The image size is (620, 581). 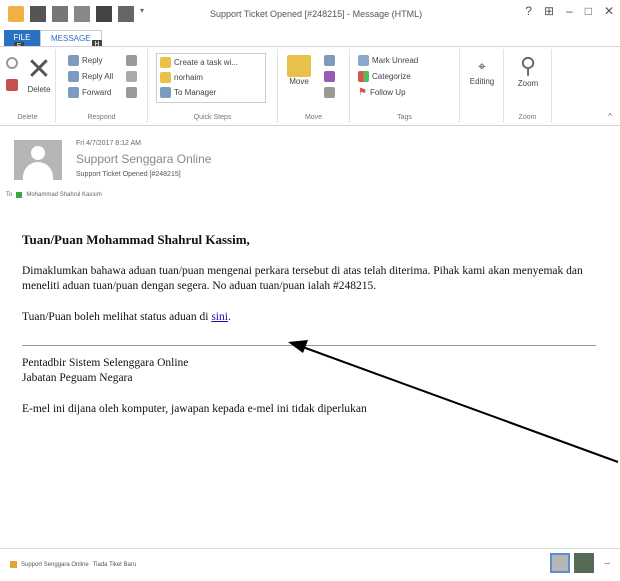 I want to click on quick-access-toolbar: ▾, so click(x=76, y=14).